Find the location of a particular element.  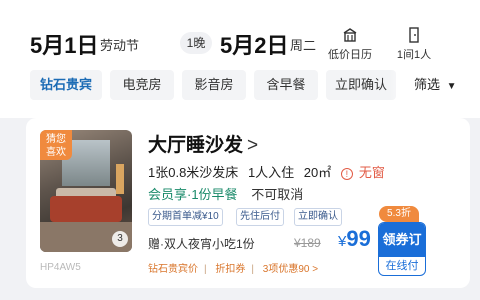

room-specs: 1张0.8米沙发床 1人入住 20㎡ ! 无窗 is located at coordinates (272, 171).